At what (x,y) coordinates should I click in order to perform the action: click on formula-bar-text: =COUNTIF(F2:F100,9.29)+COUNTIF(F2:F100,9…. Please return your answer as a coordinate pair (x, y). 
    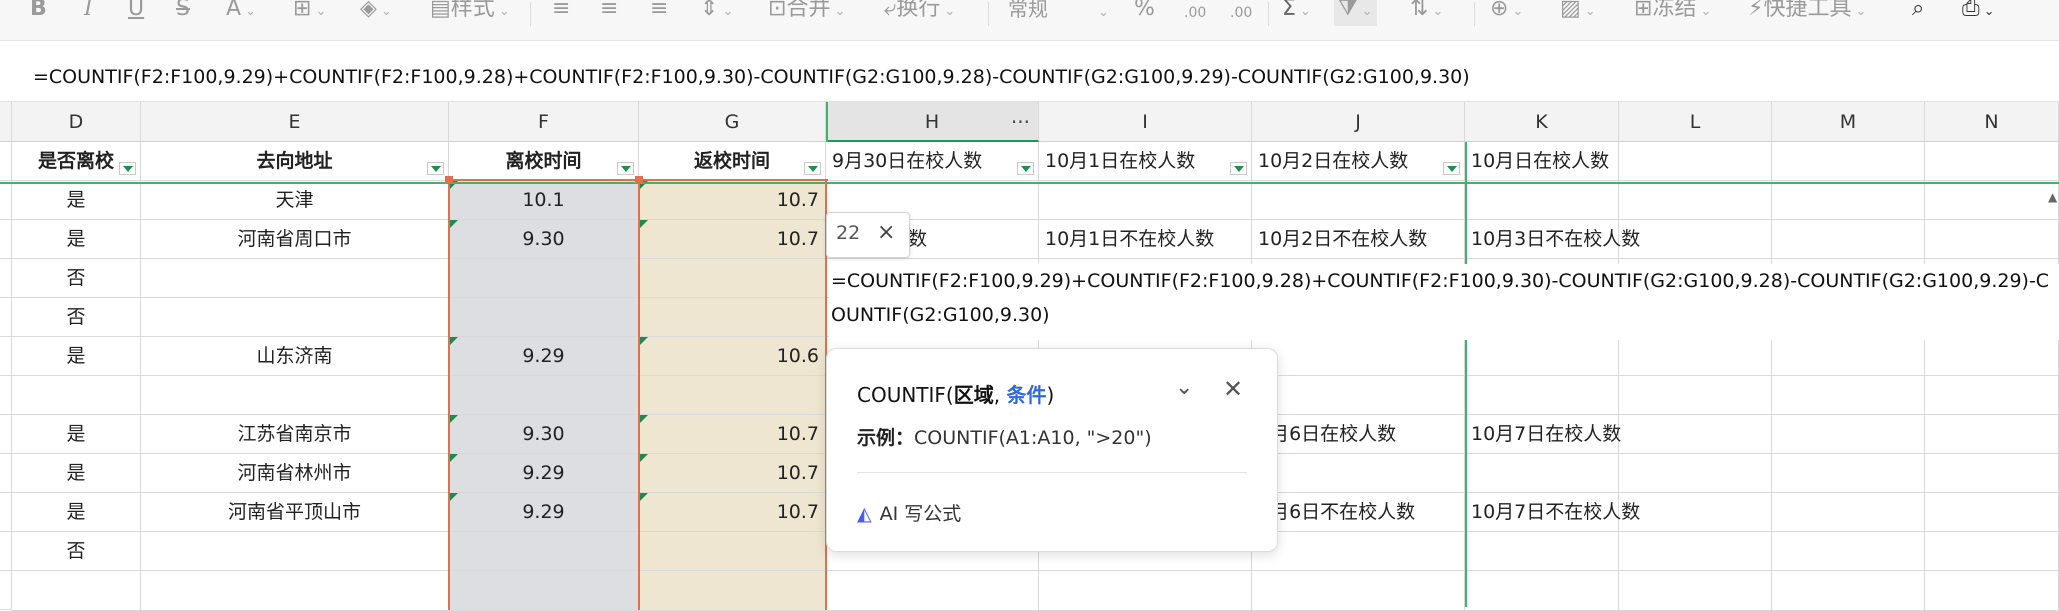
    Looking at the image, I should click on (751, 77).